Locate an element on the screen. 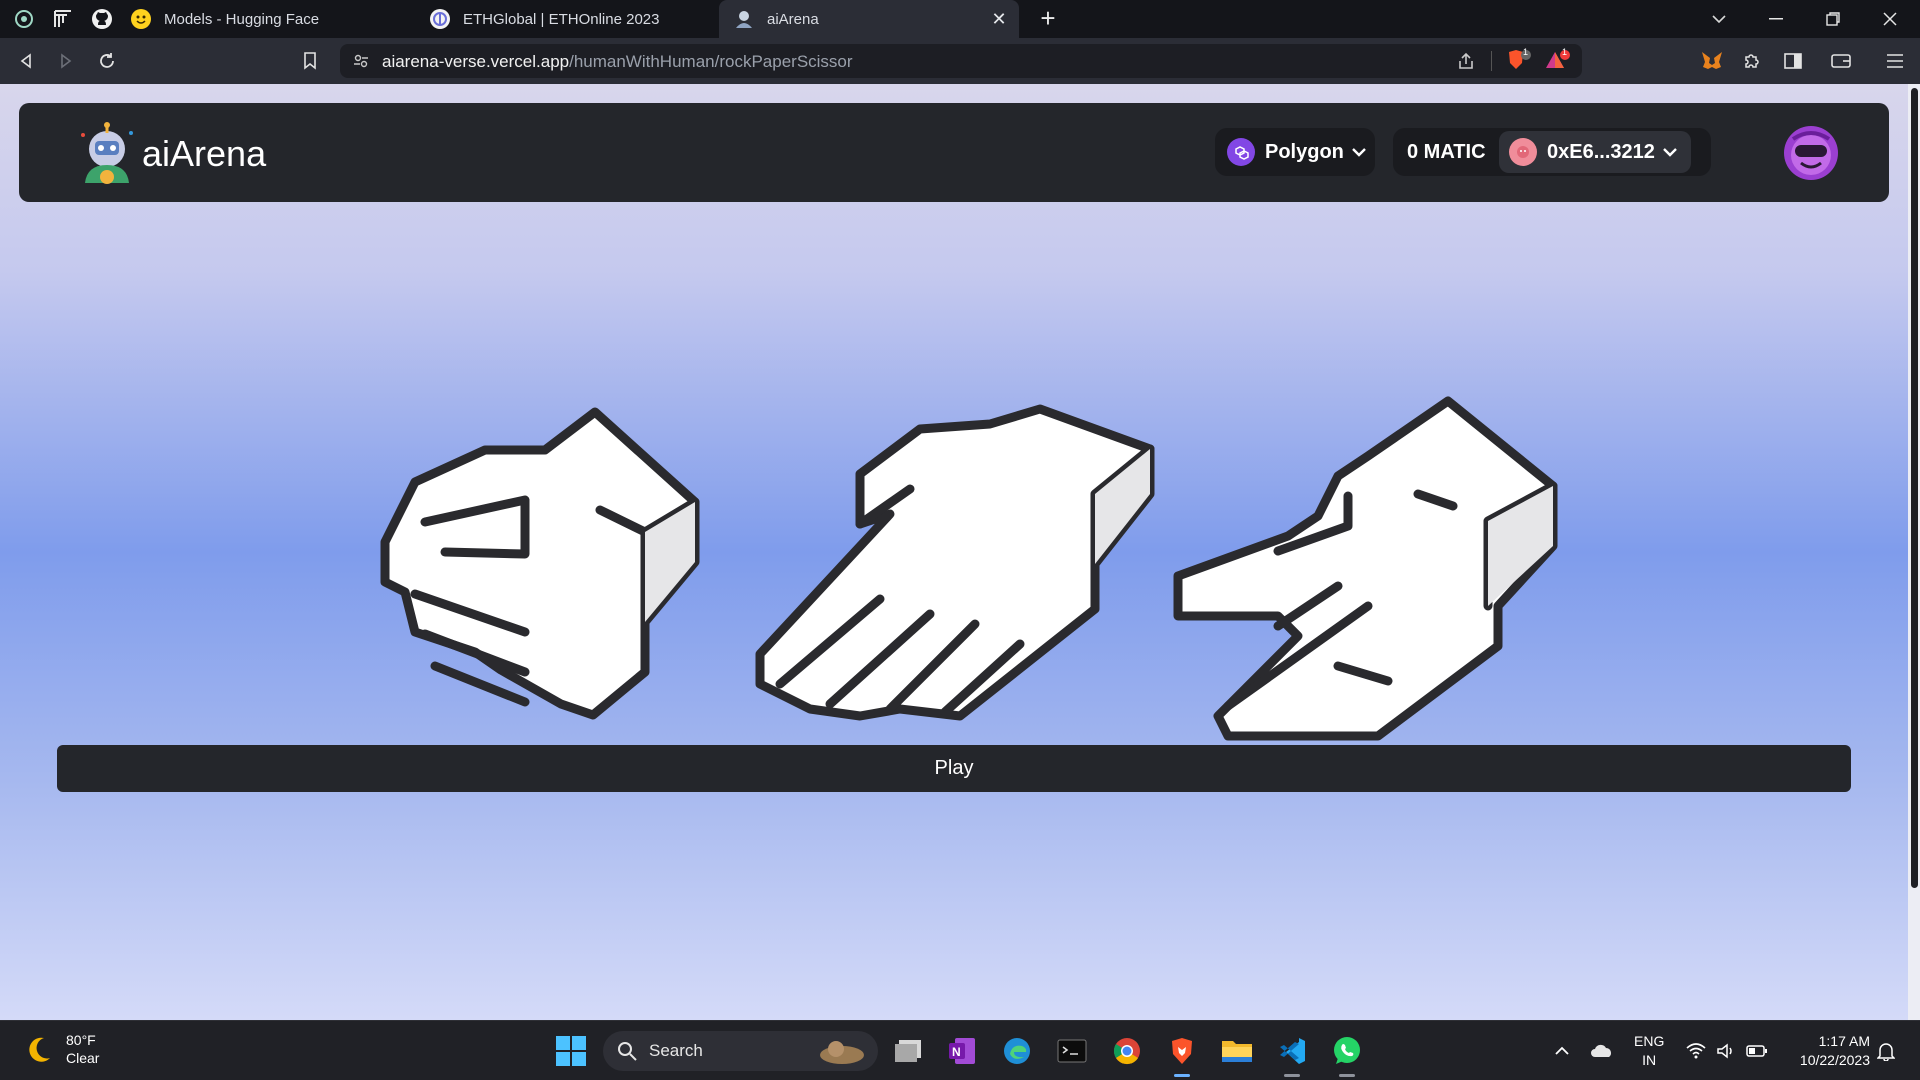 This screenshot has height=1080, width=1920. wifi-icon is located at coordinates (1696, 1051).